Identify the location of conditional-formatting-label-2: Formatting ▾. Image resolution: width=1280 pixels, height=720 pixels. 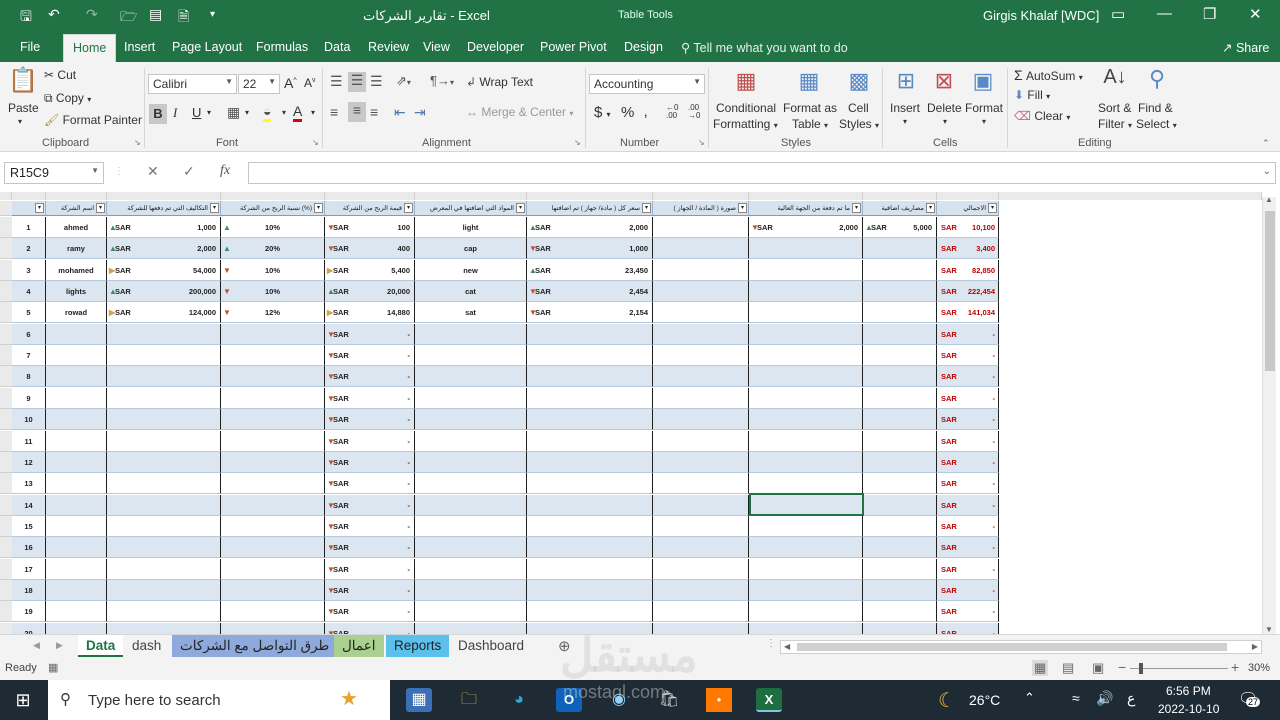
(745, 124).